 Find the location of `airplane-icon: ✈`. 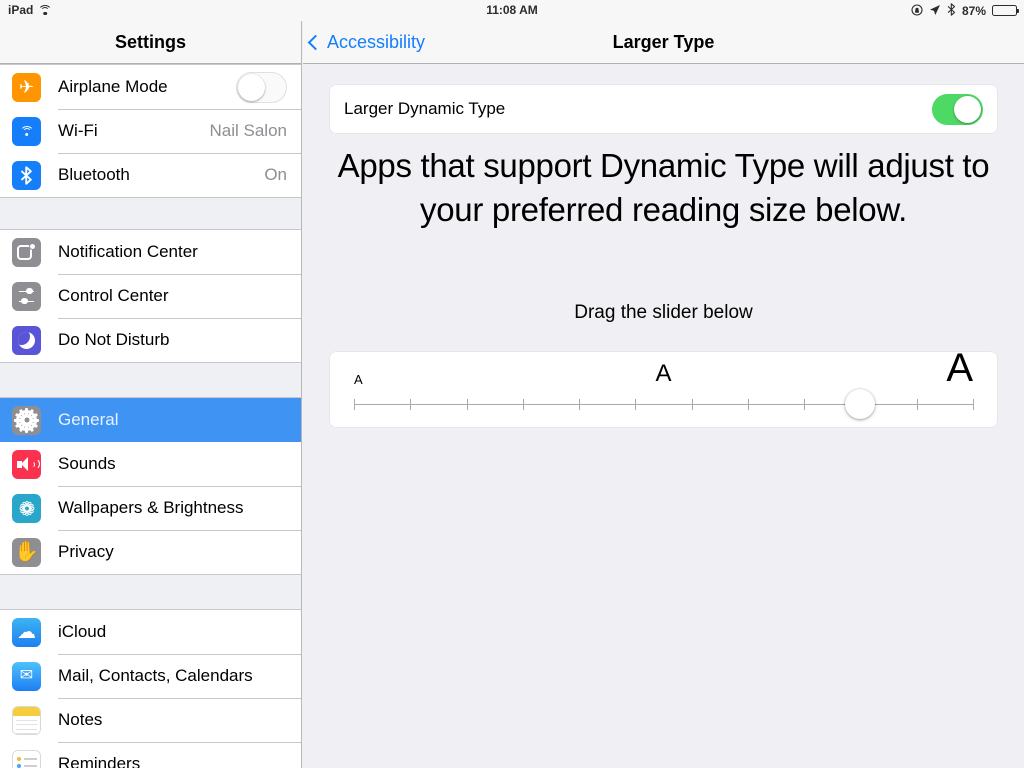

airplane-icon: ✈ is located at coordinates (26, 87).